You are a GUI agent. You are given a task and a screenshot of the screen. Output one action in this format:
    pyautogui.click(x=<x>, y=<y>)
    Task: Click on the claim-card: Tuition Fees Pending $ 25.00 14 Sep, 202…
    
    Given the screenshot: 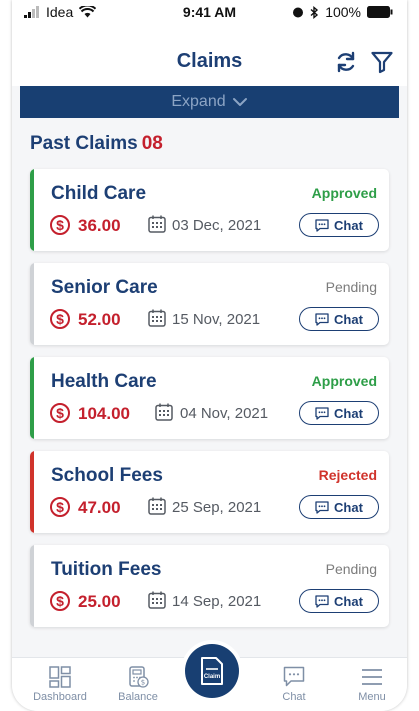 What is the action you would take?
    pyautogui.click(x=209, y=586)
    